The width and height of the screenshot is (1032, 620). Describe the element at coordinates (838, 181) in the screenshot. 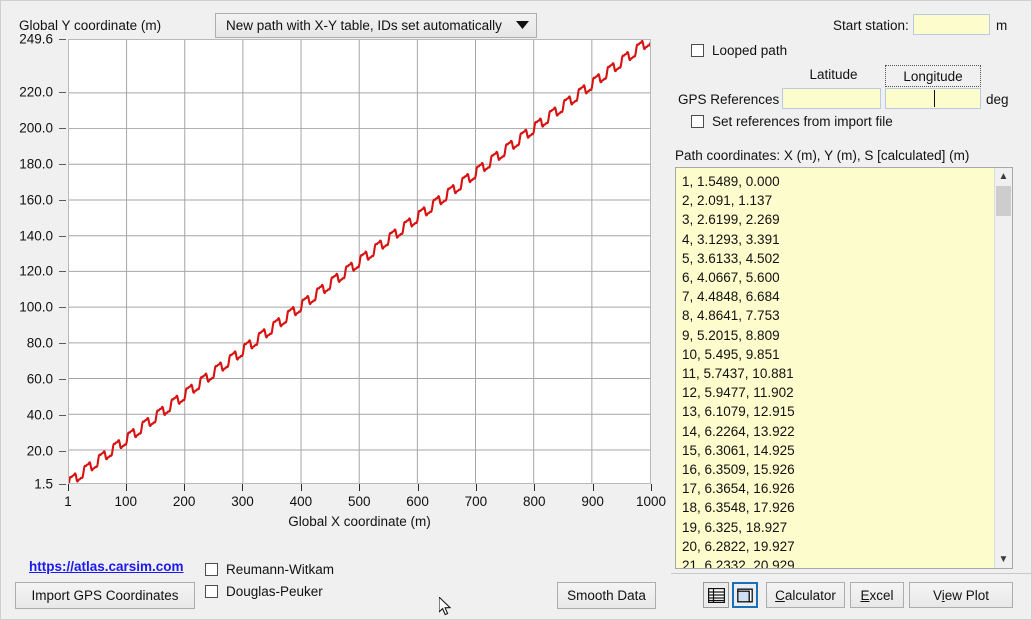

I see `coordinate-row: 1, 1.5489, 0.000` at that location.